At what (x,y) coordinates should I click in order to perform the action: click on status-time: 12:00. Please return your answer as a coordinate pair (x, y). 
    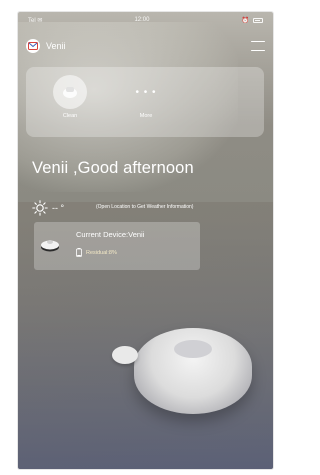
    Looking at the image, I should click on (142, 20).